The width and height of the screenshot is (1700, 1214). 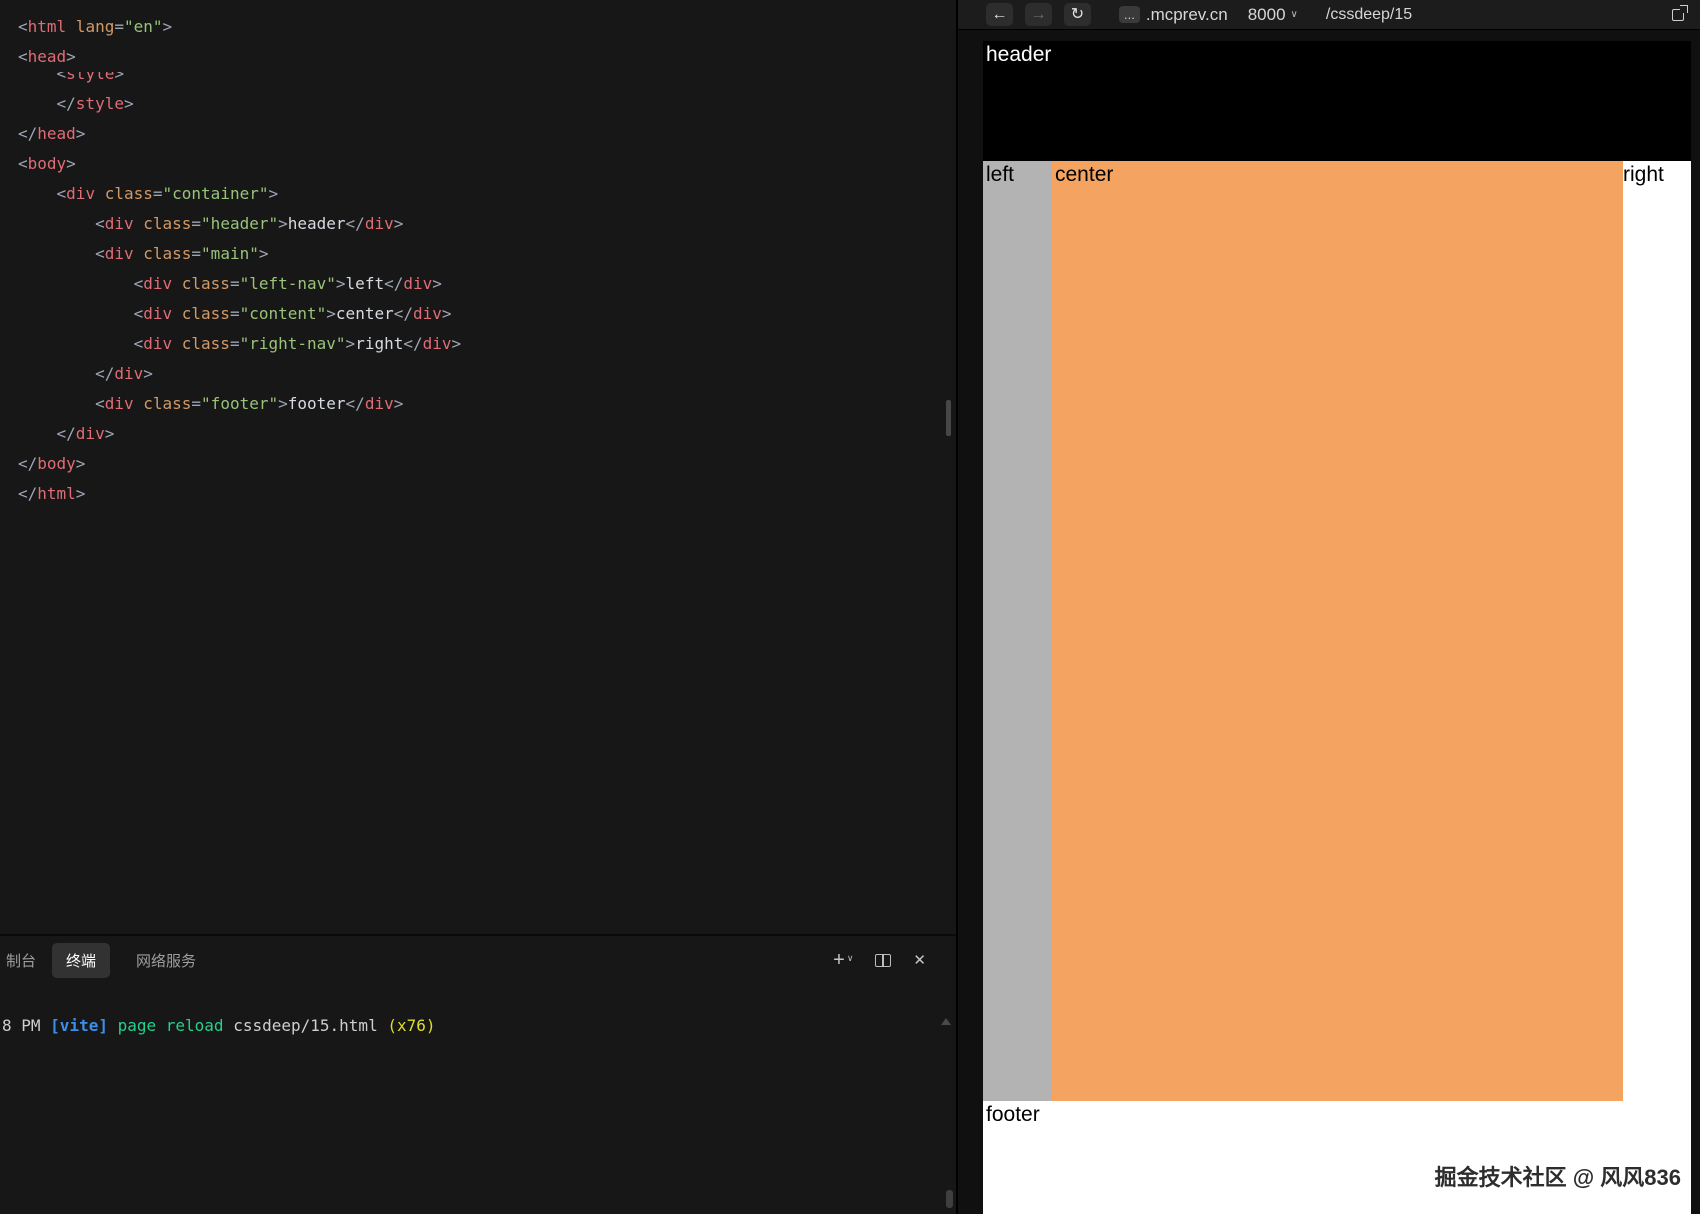 I want to click on tab-terminal: 终端, so click(x=81, y=960).